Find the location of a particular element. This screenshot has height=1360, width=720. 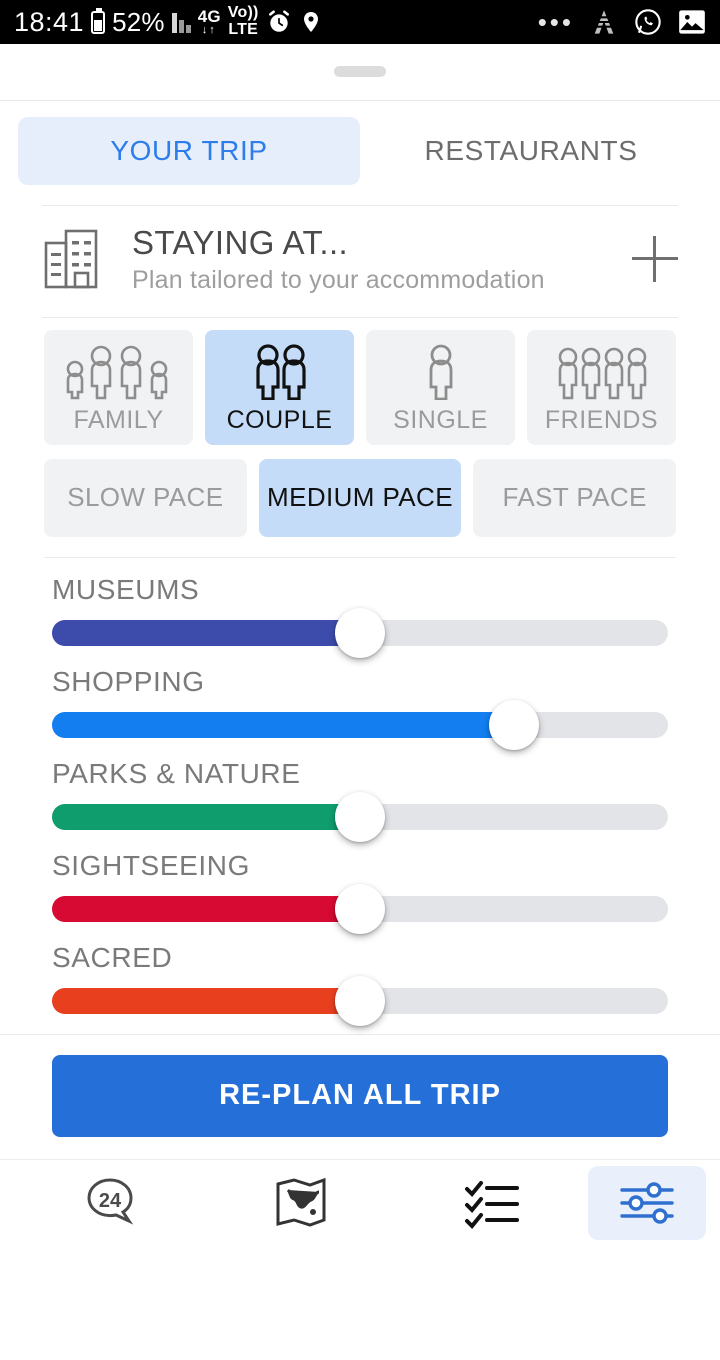

volte-icon: Vo)) LTE is located at coordinates (243, 21).